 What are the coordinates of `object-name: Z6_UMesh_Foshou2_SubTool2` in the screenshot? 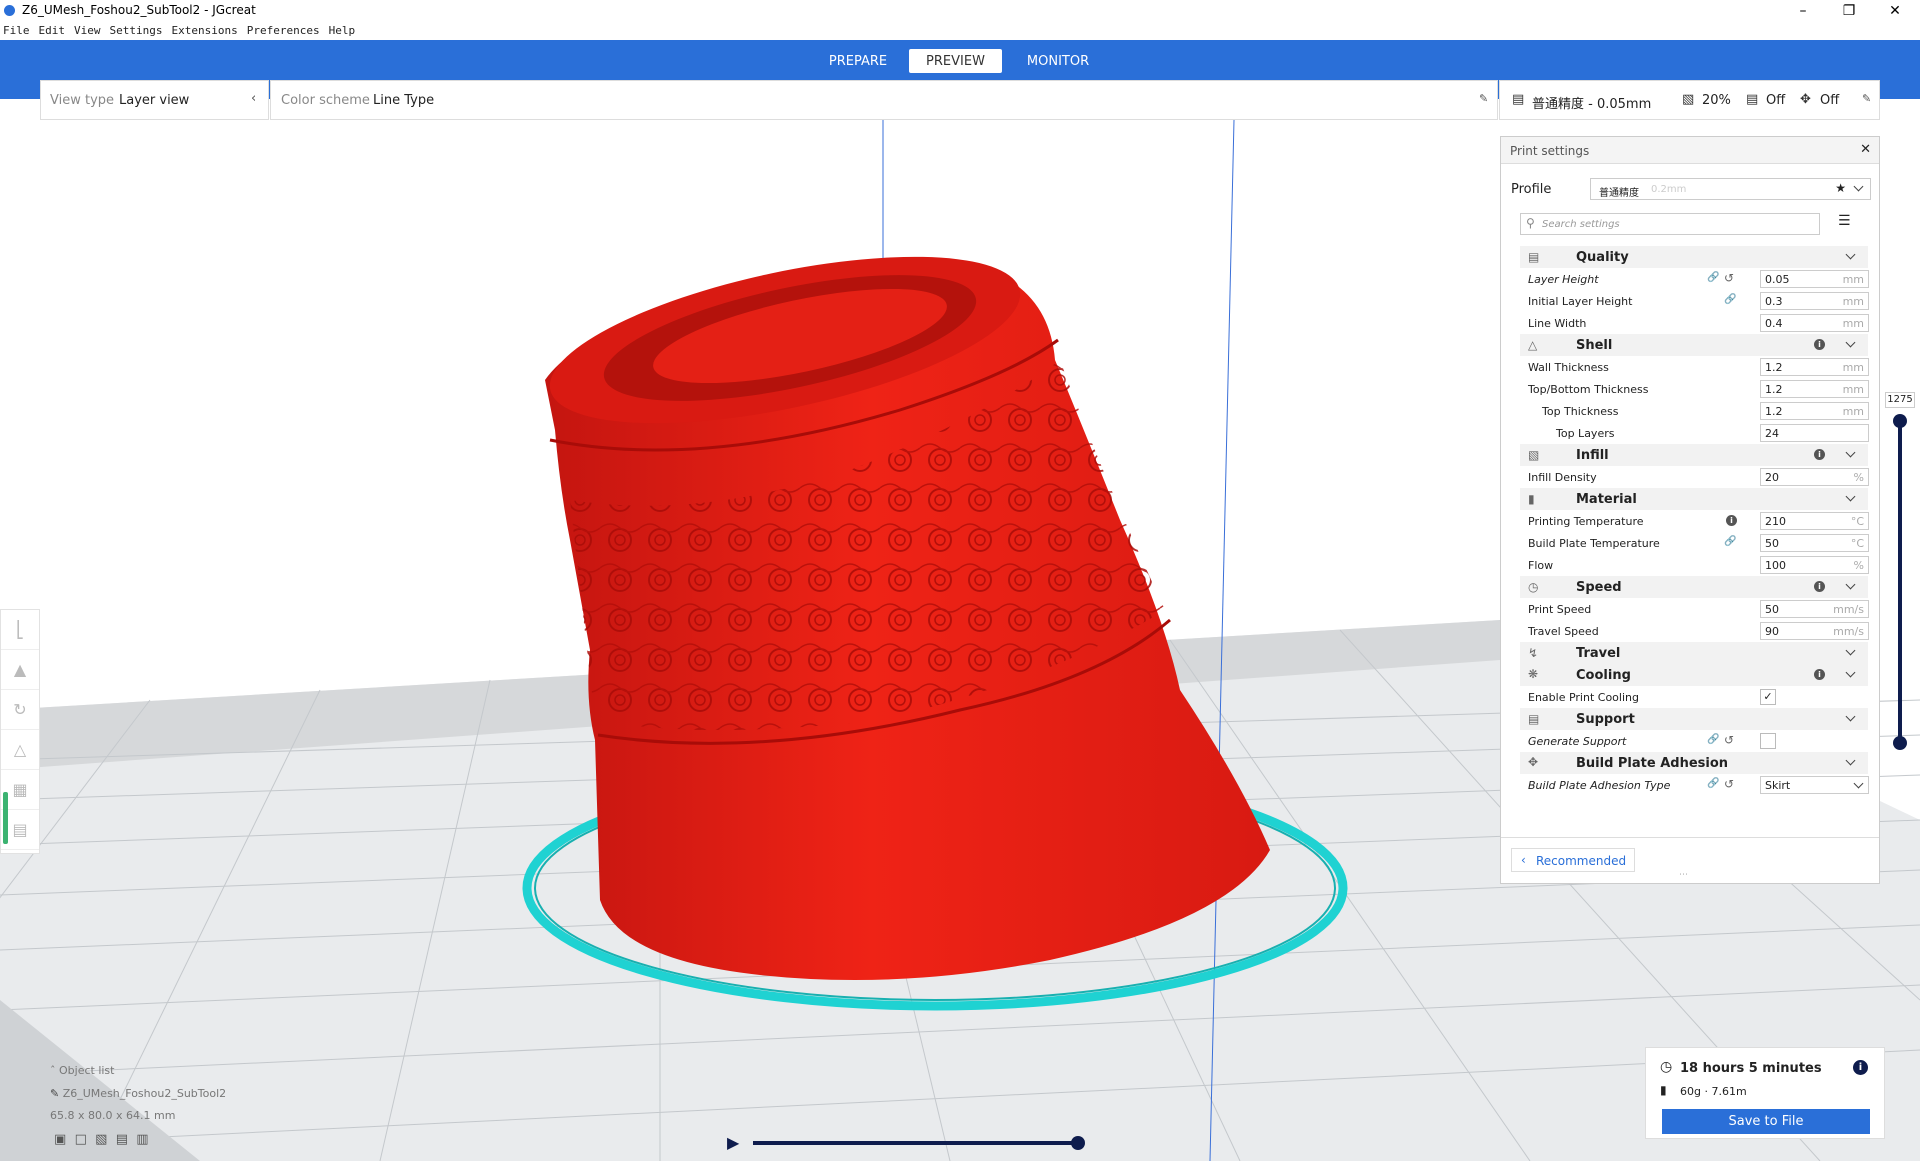 It's located at (144, 1093).